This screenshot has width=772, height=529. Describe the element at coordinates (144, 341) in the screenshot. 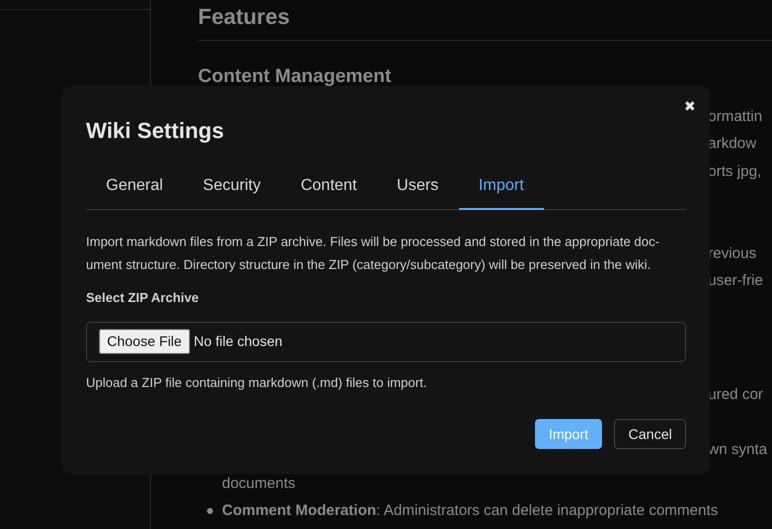

I see `choose-file-button: Choose File` at that location.